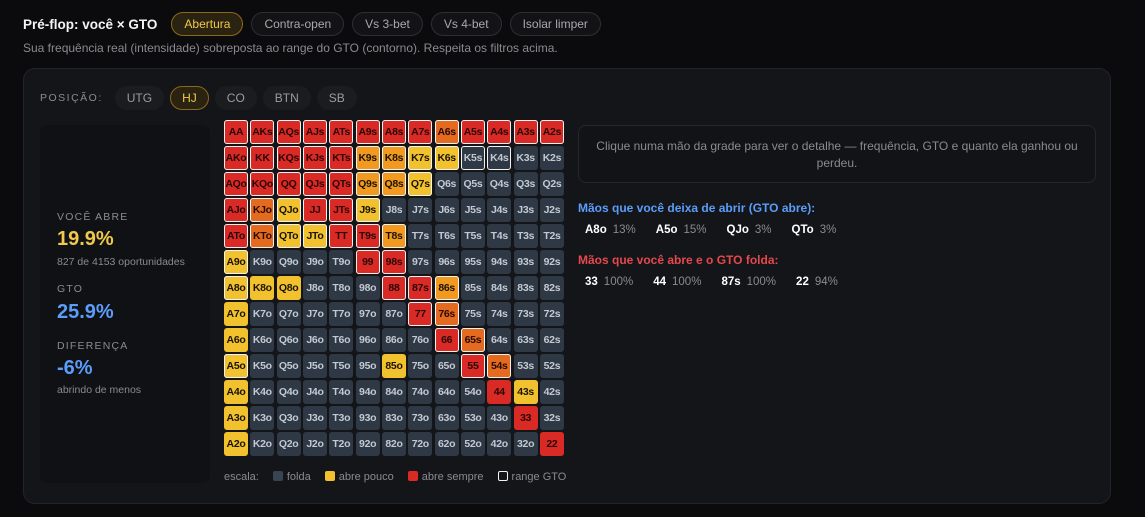 The image size is (1145, 517). Describe the element at coordinates (314, 444) in the screenshot. I see `hand-cell-J2o: J2o` at that location.